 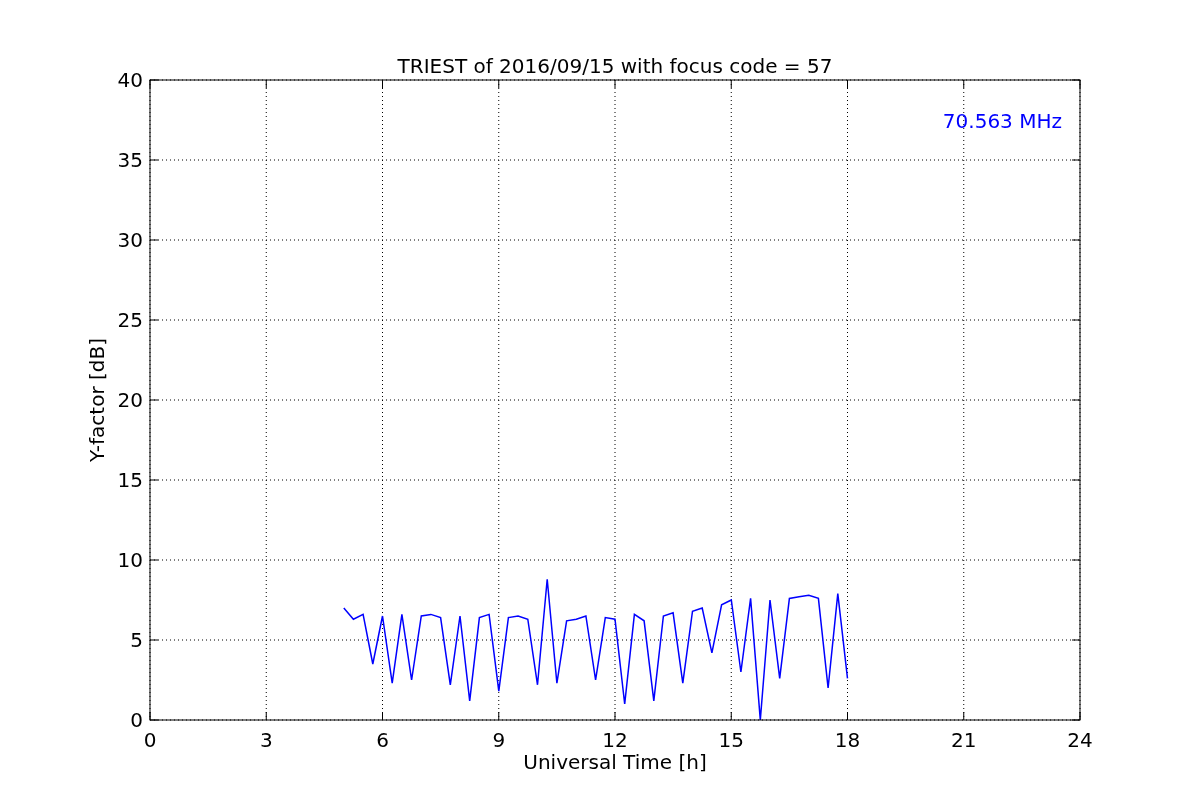 What do you see at coordinates (1080, 740) in the screenshot?
I see `tick-label: 24` at bounding box center [1080, 740].